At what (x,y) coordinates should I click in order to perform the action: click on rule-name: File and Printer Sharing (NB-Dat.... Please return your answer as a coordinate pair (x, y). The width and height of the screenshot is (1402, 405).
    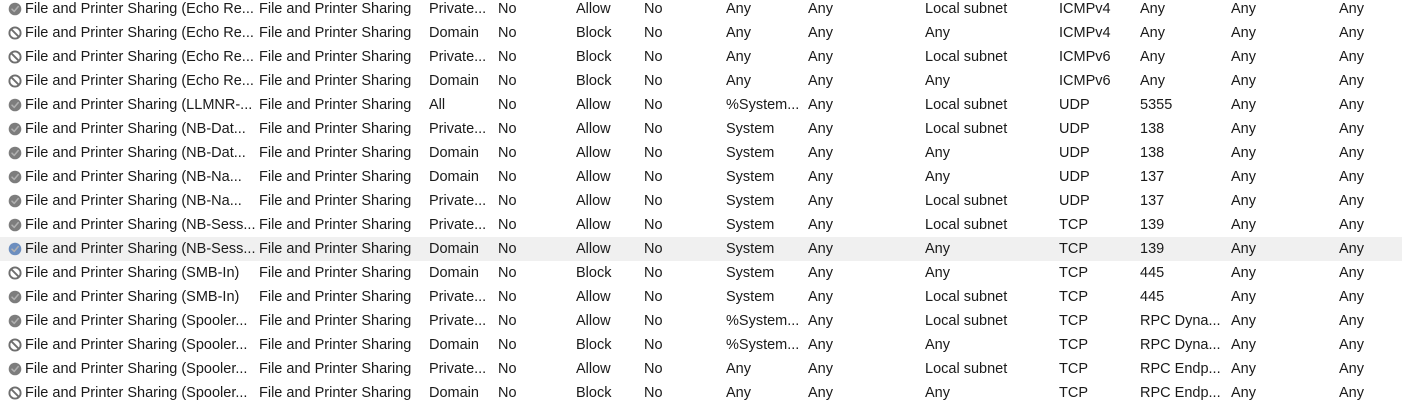
    Looking at the image, I should click on (135, 153).